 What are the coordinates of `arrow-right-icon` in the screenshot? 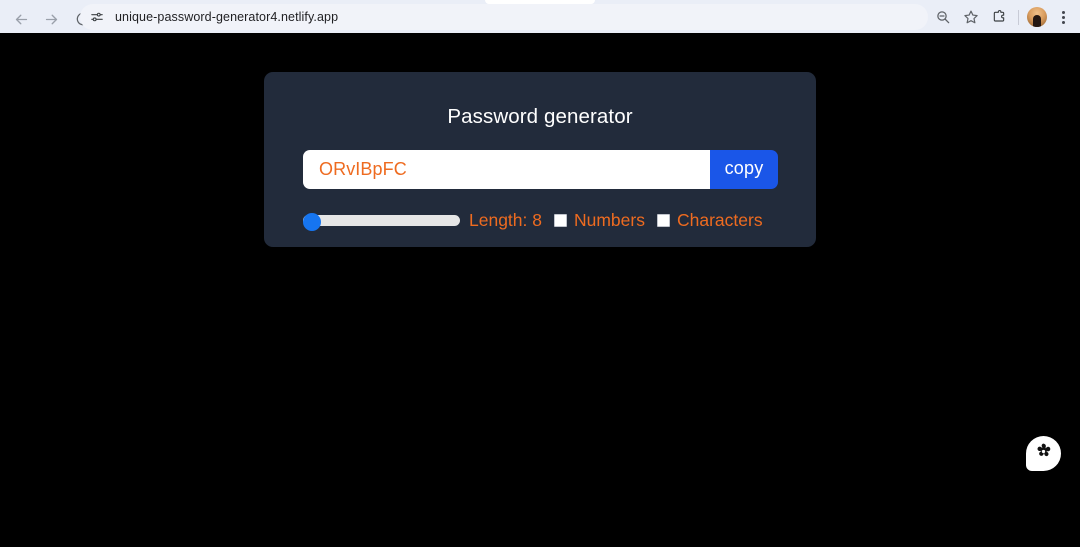 It's located at (51, 19).